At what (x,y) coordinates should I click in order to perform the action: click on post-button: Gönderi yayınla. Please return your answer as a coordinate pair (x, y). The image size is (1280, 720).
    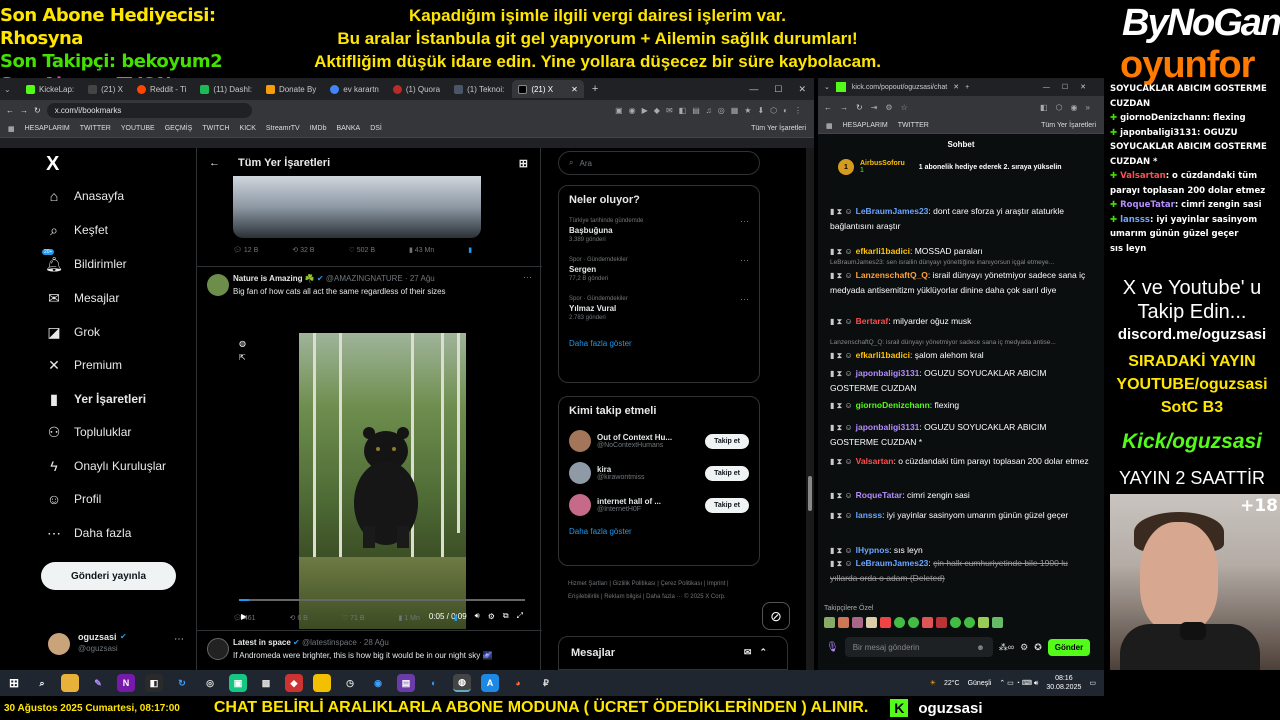
    Looking at the image, I should click on (108, 576).